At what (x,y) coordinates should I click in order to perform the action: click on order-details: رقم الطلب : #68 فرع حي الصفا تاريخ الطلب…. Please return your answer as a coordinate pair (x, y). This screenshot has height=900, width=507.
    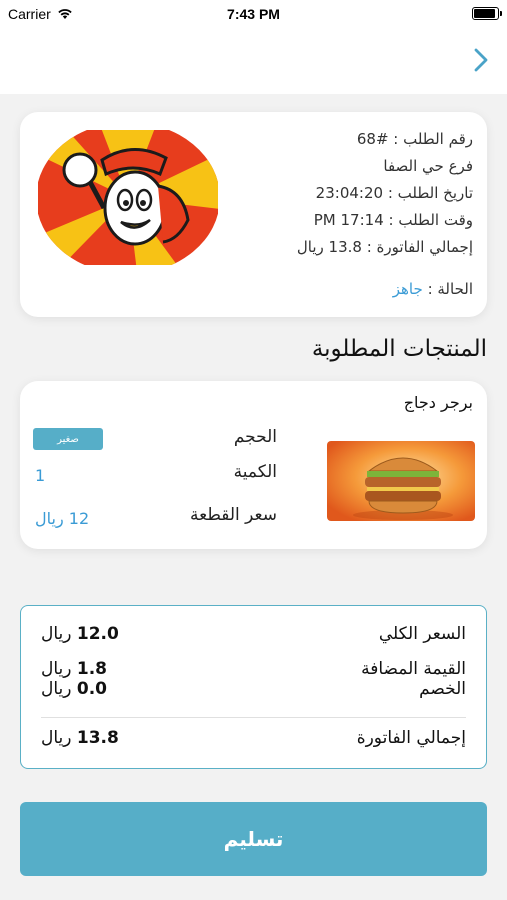
    Looking at the image, I should click on (353, 193).